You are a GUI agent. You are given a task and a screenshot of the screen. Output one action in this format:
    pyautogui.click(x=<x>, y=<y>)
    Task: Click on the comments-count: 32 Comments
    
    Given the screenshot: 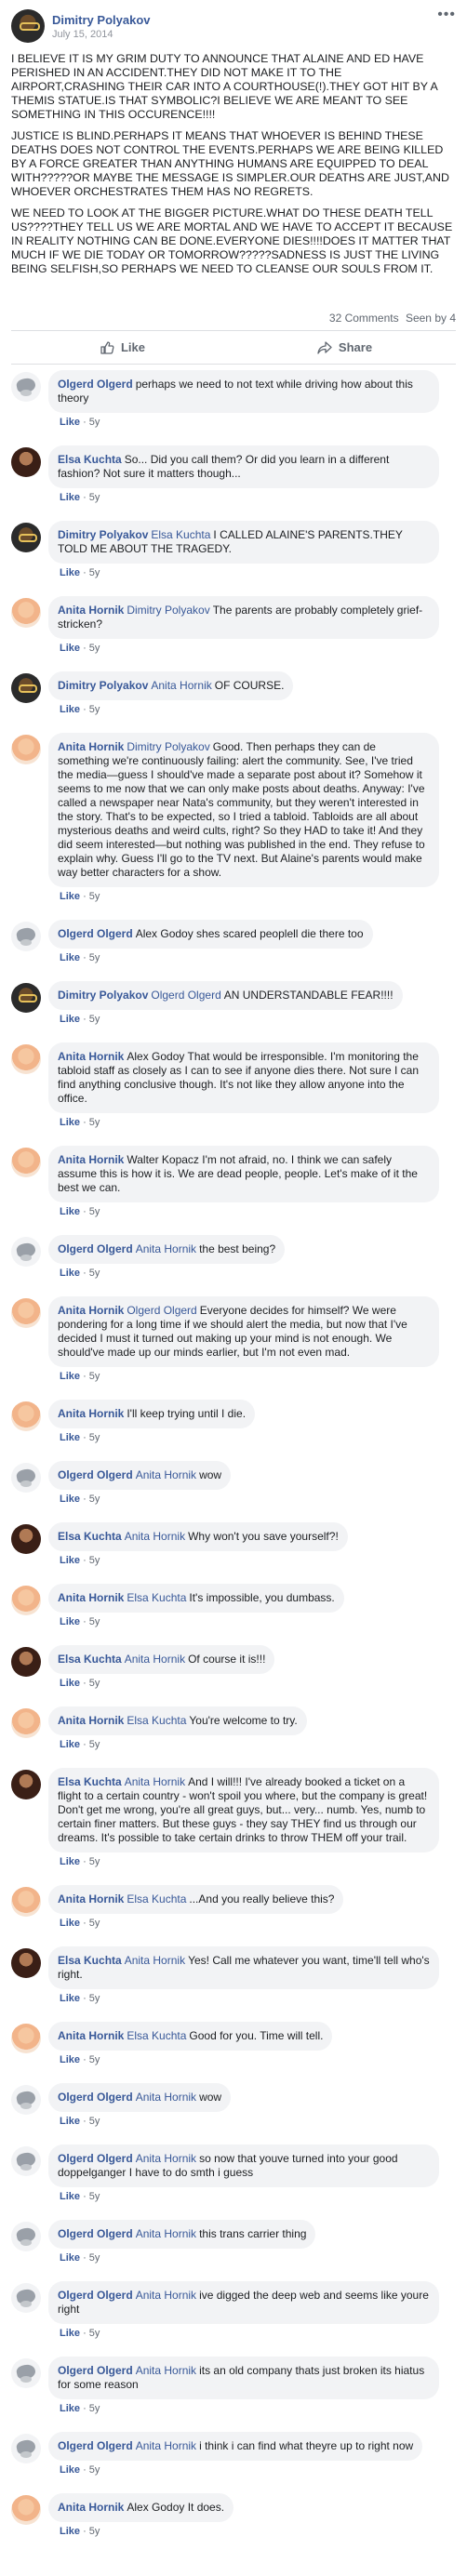 What is the action you would take?
    pyautogui.click(x=364, y=318)
    